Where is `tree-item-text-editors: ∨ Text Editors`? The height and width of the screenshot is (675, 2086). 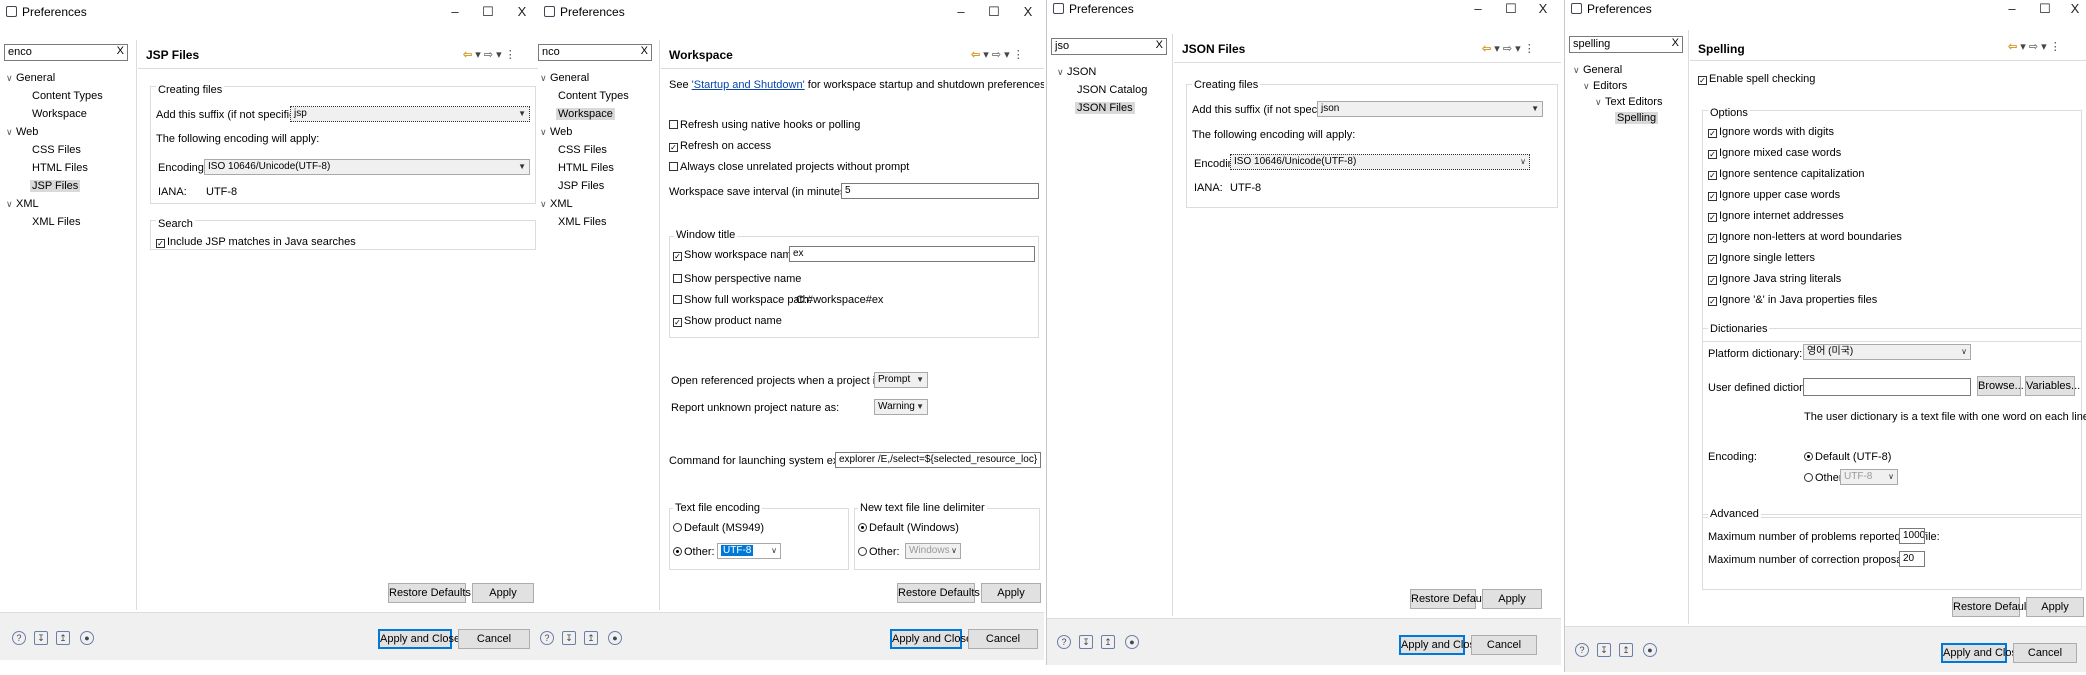
tree-item-text-editors: ∨ Text Editors is located at coordinates (1628, 102).